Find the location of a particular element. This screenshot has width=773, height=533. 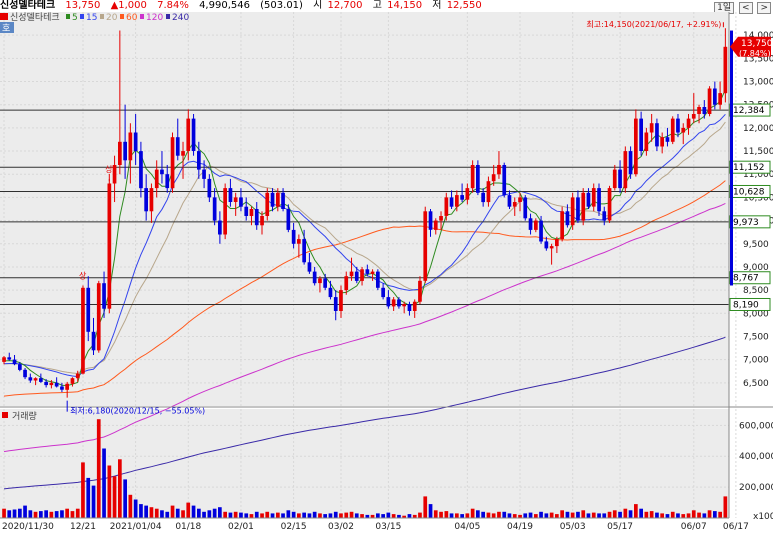

legend-marker is located at coordinates (4, 16).